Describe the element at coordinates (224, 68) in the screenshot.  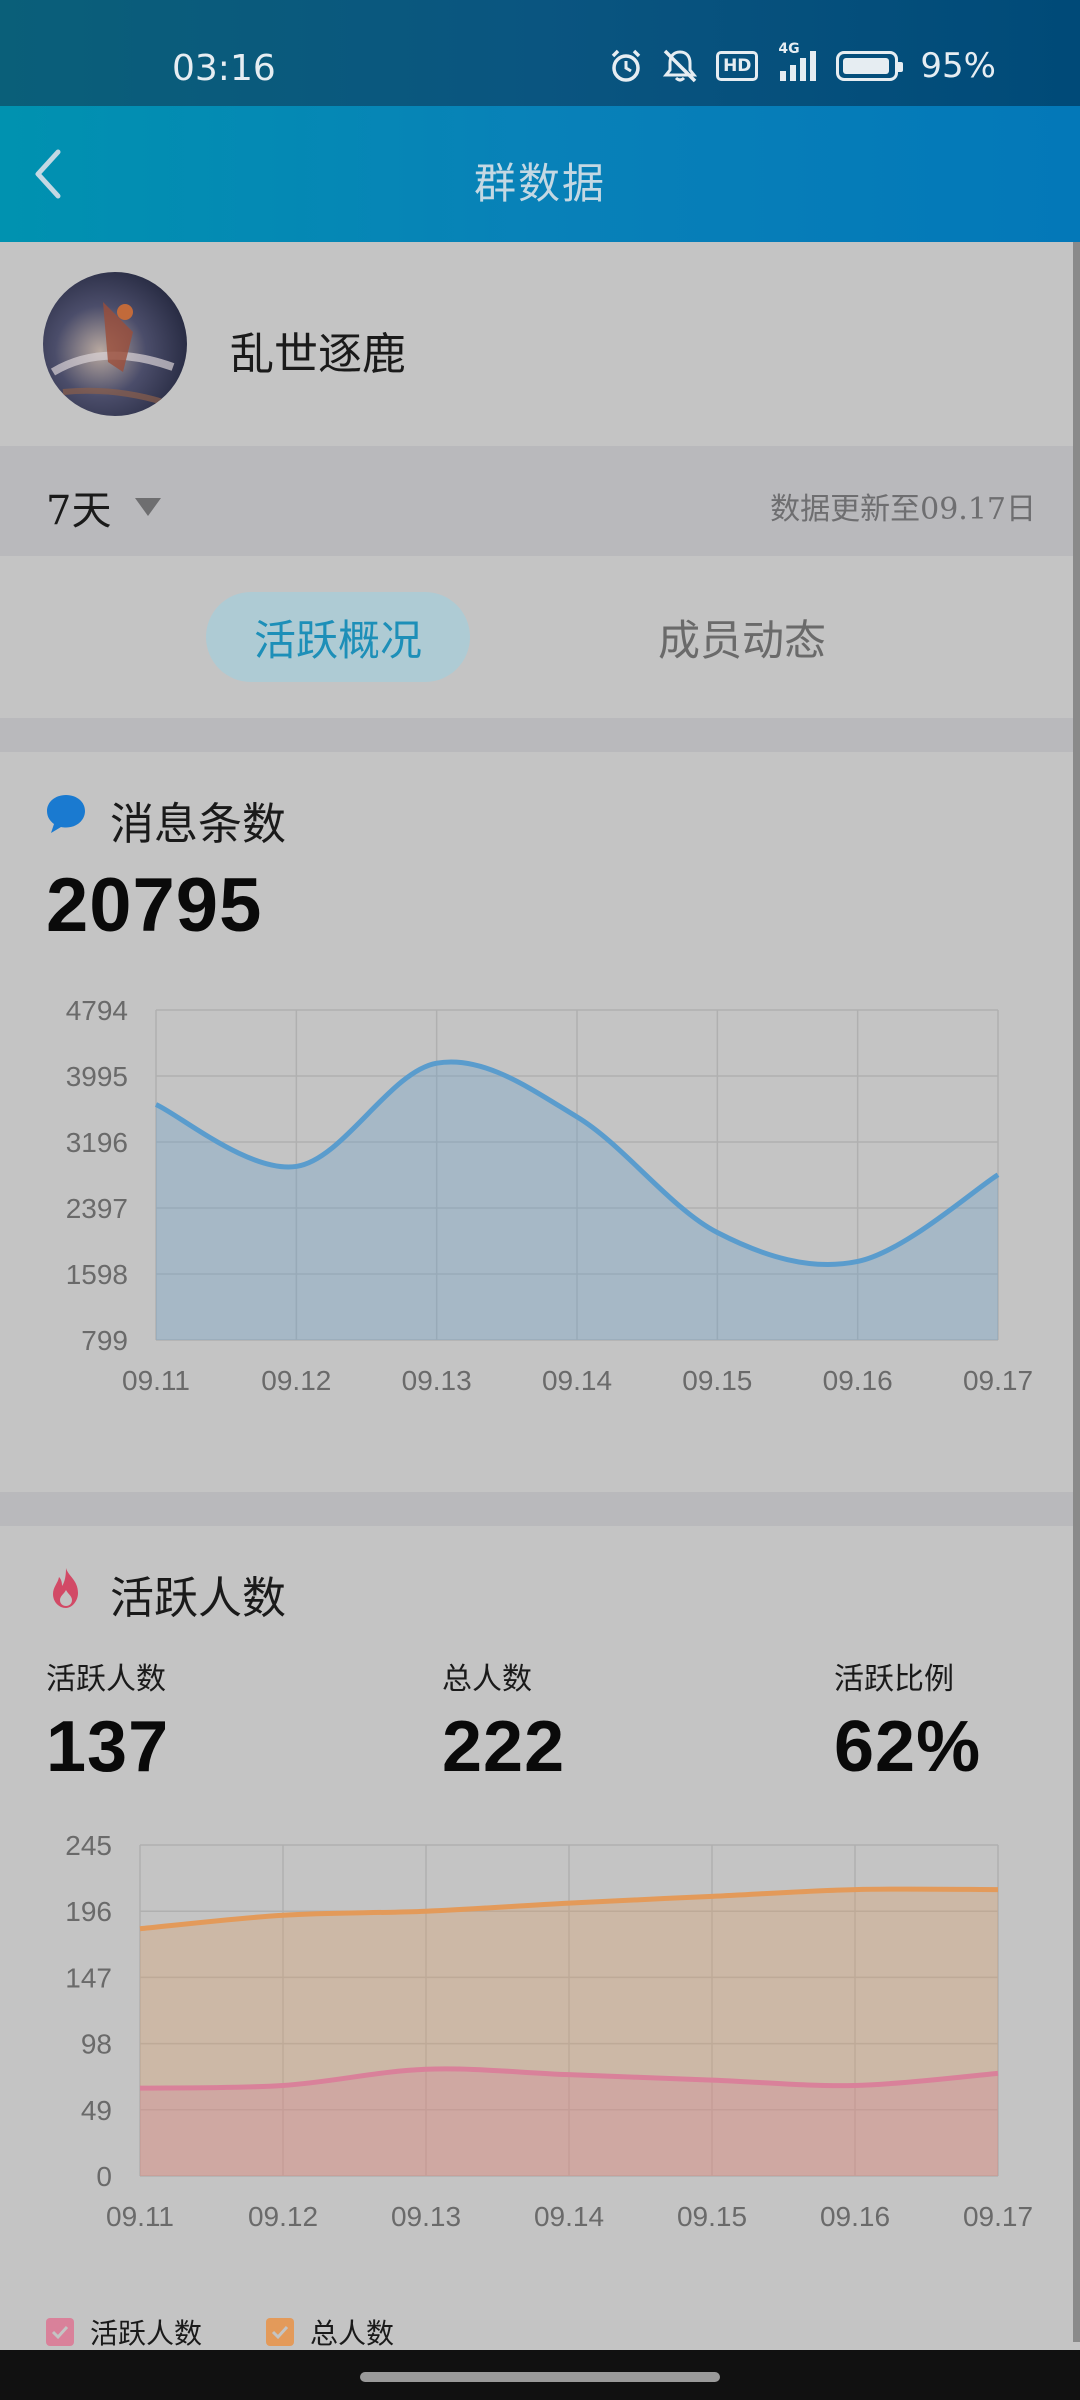
I see `status-time: 03:16` at that location.